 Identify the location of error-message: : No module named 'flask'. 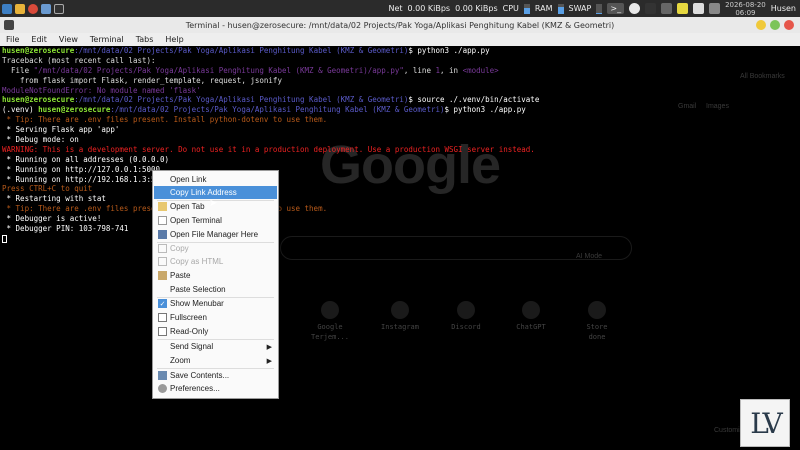
(144, 90).